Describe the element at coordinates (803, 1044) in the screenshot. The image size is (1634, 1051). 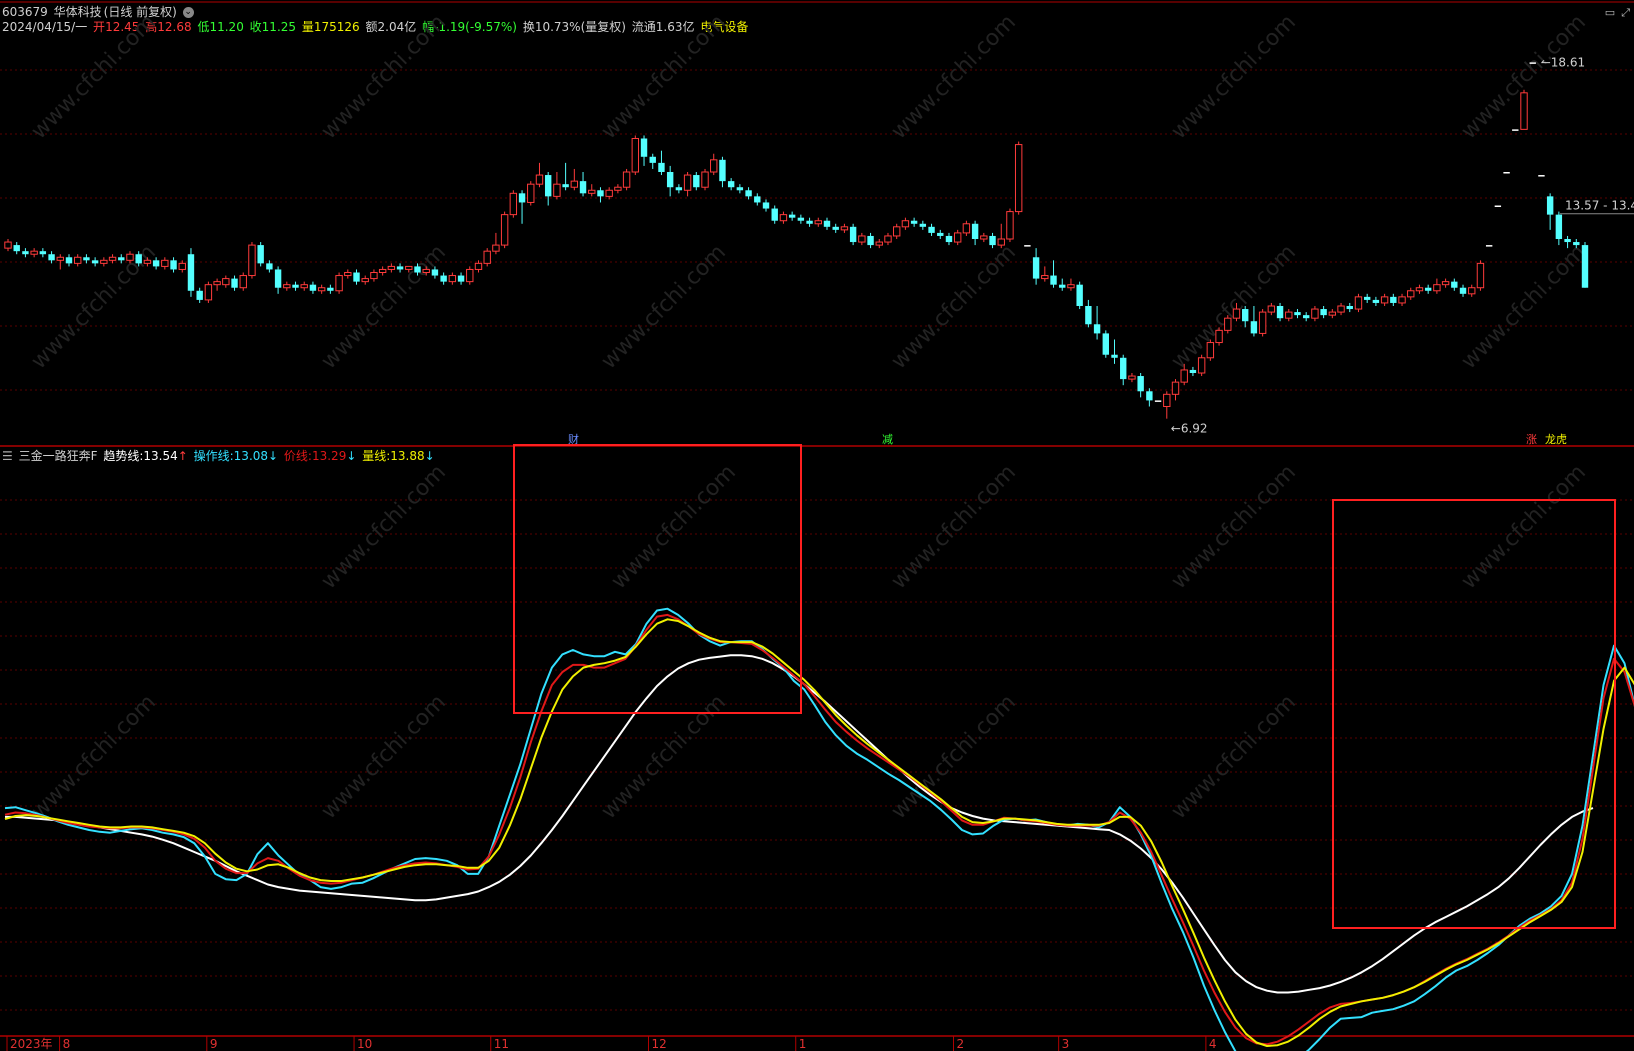
I see `x-tick-label: 1` at that location.